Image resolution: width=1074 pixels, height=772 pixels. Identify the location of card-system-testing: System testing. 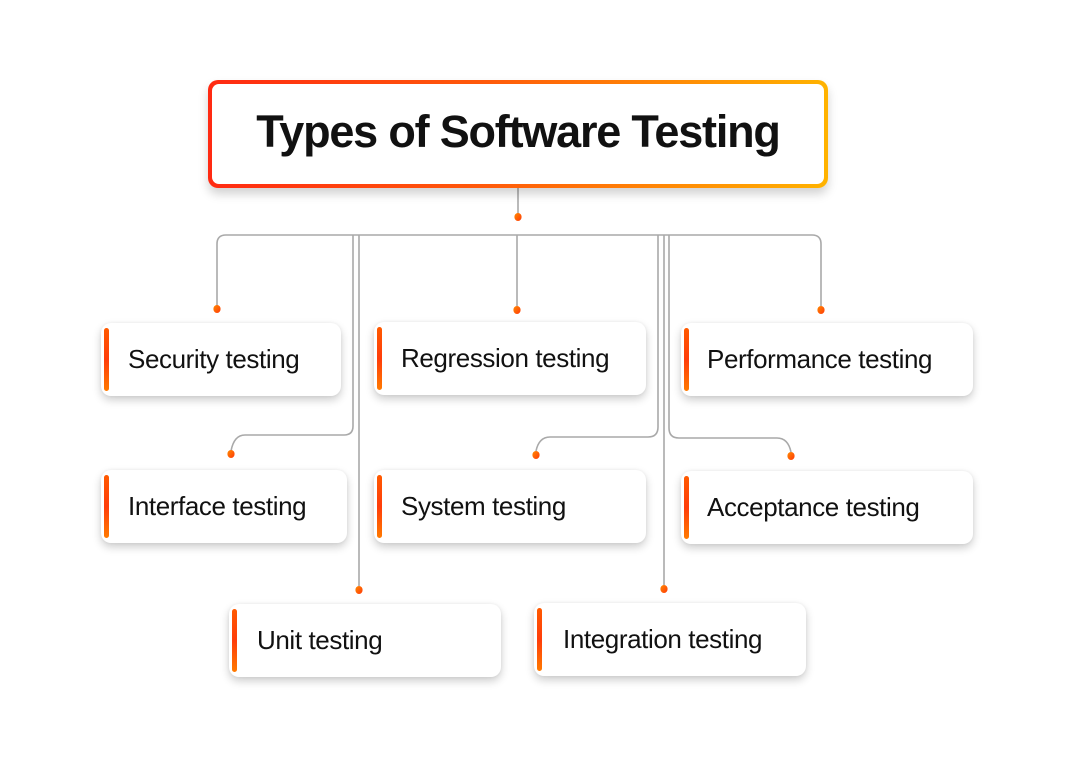
(510, 506).